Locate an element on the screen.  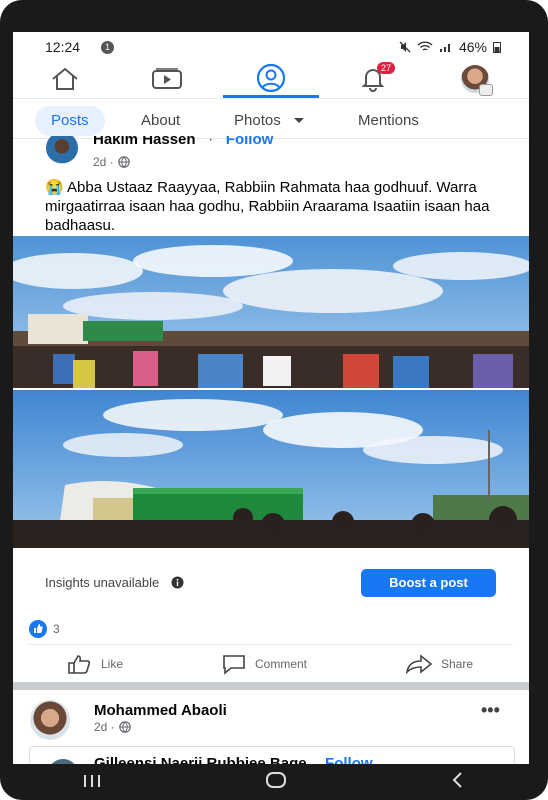
profile-button is located at coordinates (271, 79).